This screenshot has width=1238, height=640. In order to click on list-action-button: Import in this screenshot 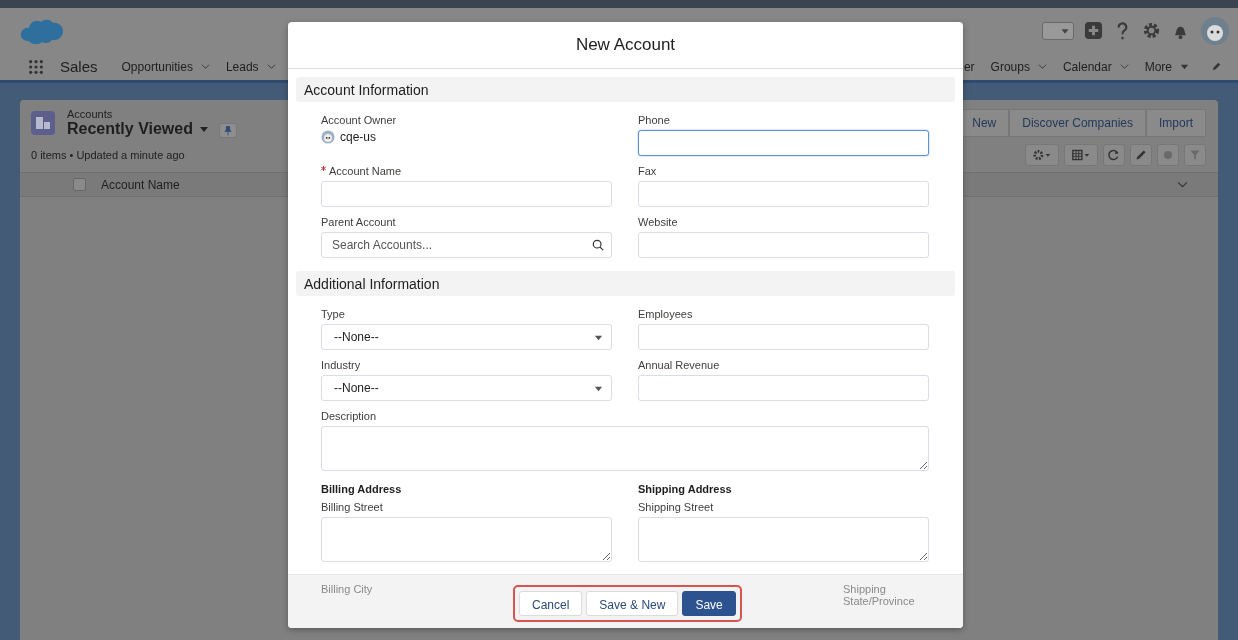, I will do `click(1176, 123)`.